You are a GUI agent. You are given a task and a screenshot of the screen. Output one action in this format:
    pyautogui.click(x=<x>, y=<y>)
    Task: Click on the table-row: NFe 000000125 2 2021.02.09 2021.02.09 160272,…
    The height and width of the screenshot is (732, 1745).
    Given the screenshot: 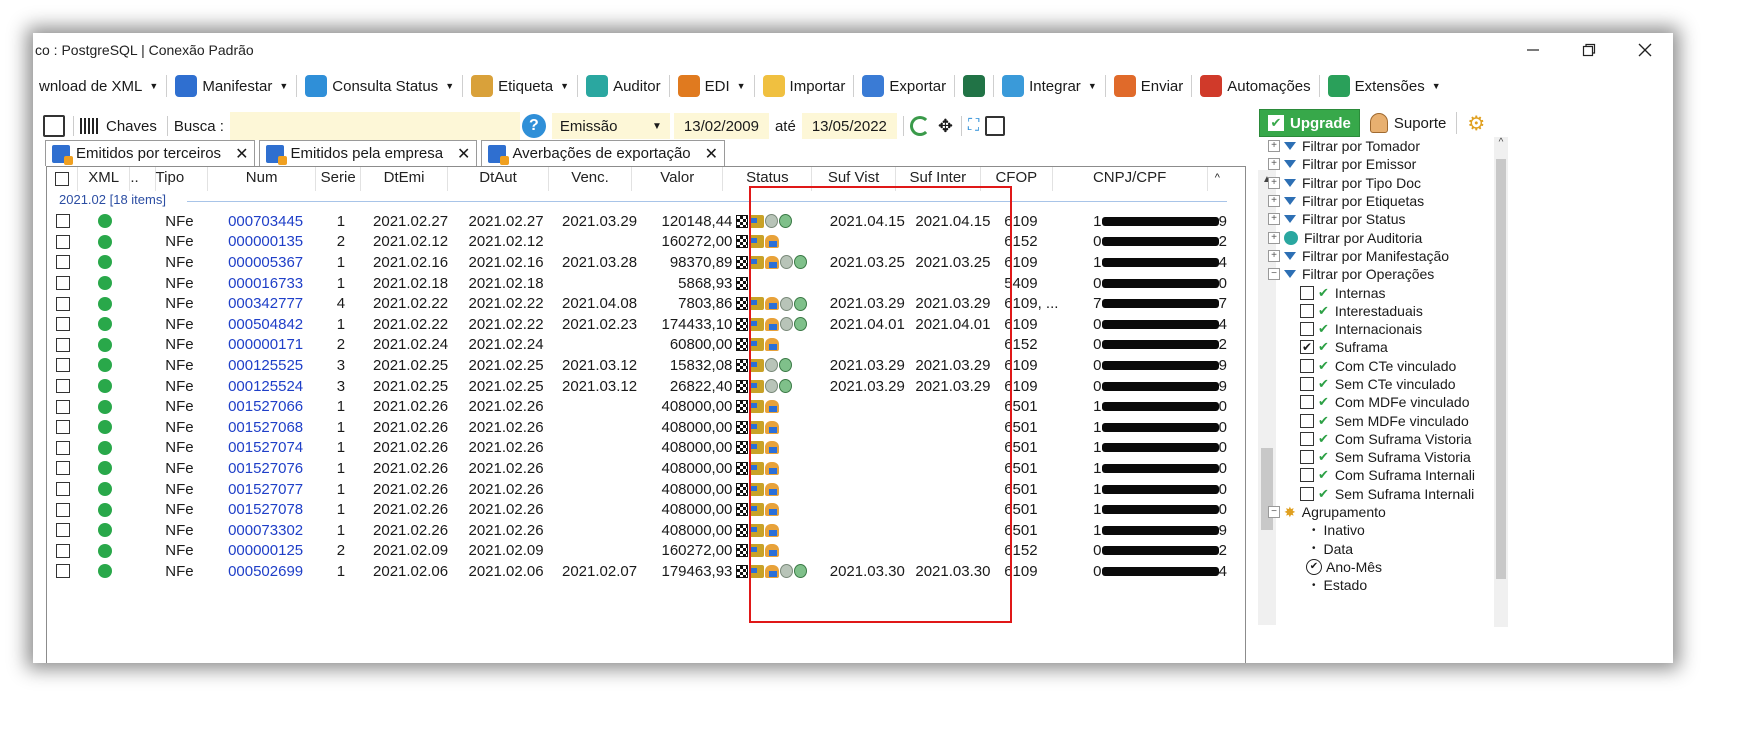 What is the action you would take?
    pyautogui.click(x=637, y=551)
    